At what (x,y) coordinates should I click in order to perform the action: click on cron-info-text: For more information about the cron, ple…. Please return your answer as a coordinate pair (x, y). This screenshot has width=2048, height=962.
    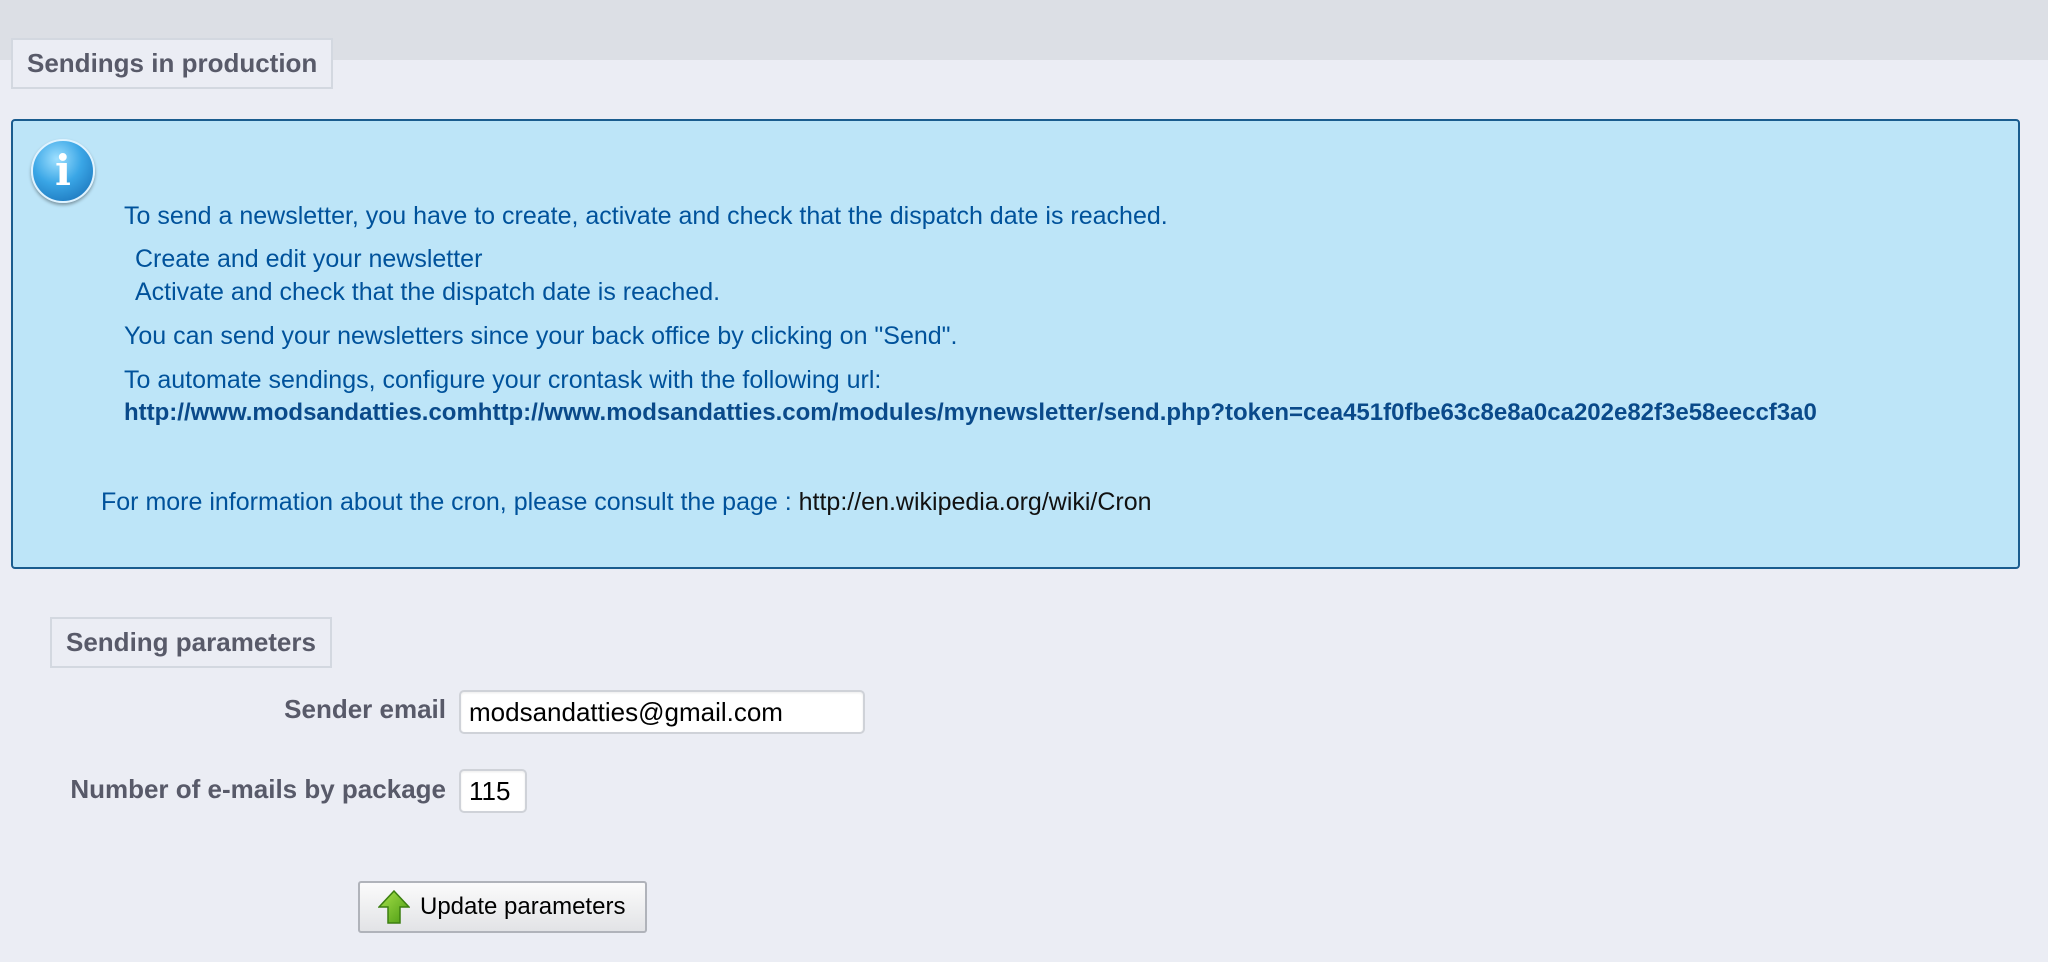
    Looking at the image, I should click on (450, 502).